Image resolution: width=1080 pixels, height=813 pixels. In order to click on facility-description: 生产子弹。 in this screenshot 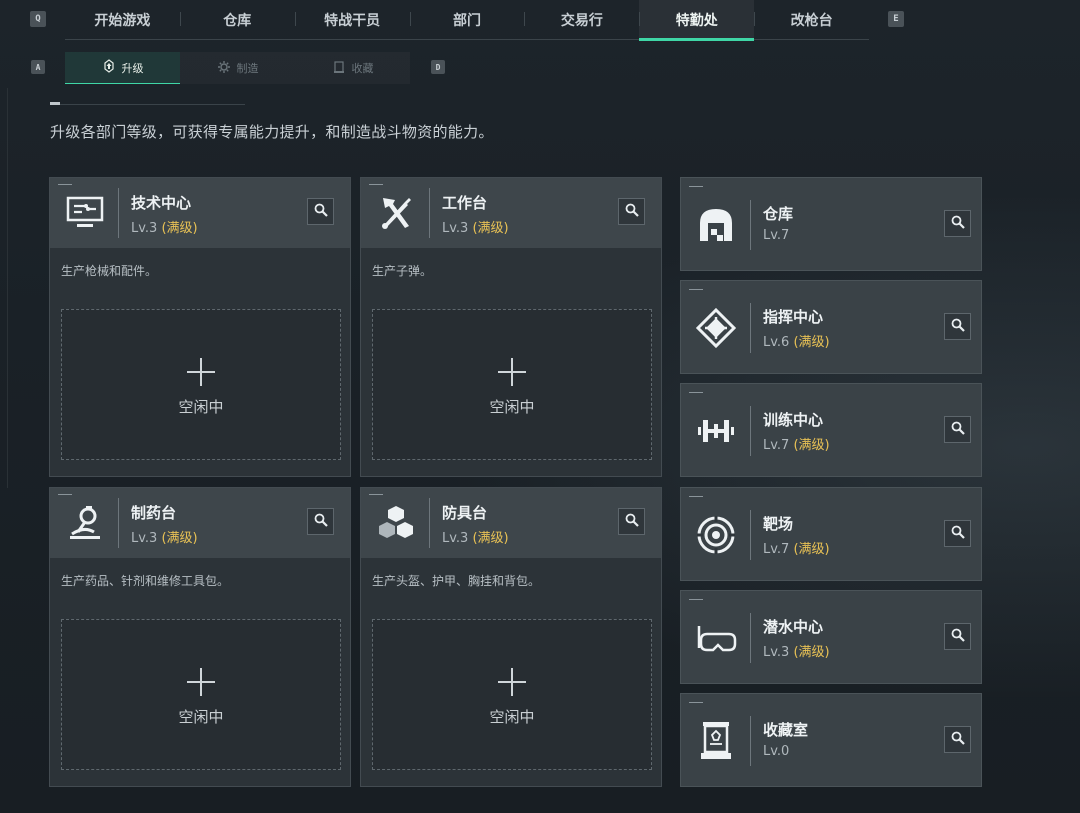, I will do `click(402, 271)`.